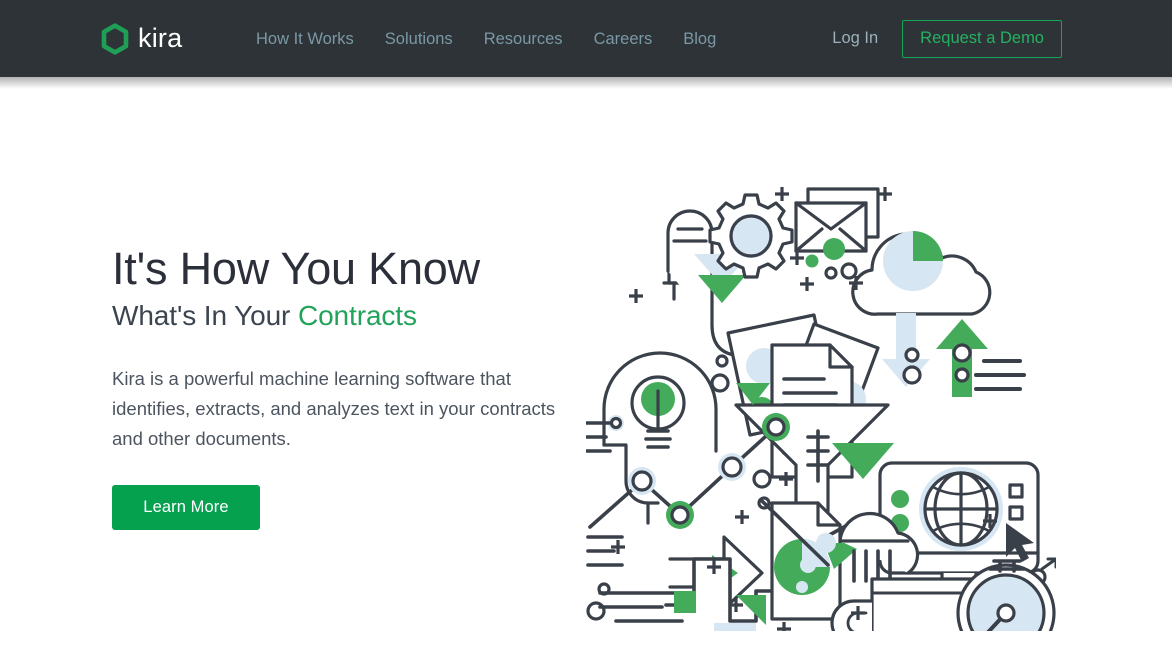 The height and width of the screenshot is (659, 1172). What do you see at coordinates (982, 38) in the screenshot?
I see `request-demo-button: Request a Demo` at bounding box center [982, 38].